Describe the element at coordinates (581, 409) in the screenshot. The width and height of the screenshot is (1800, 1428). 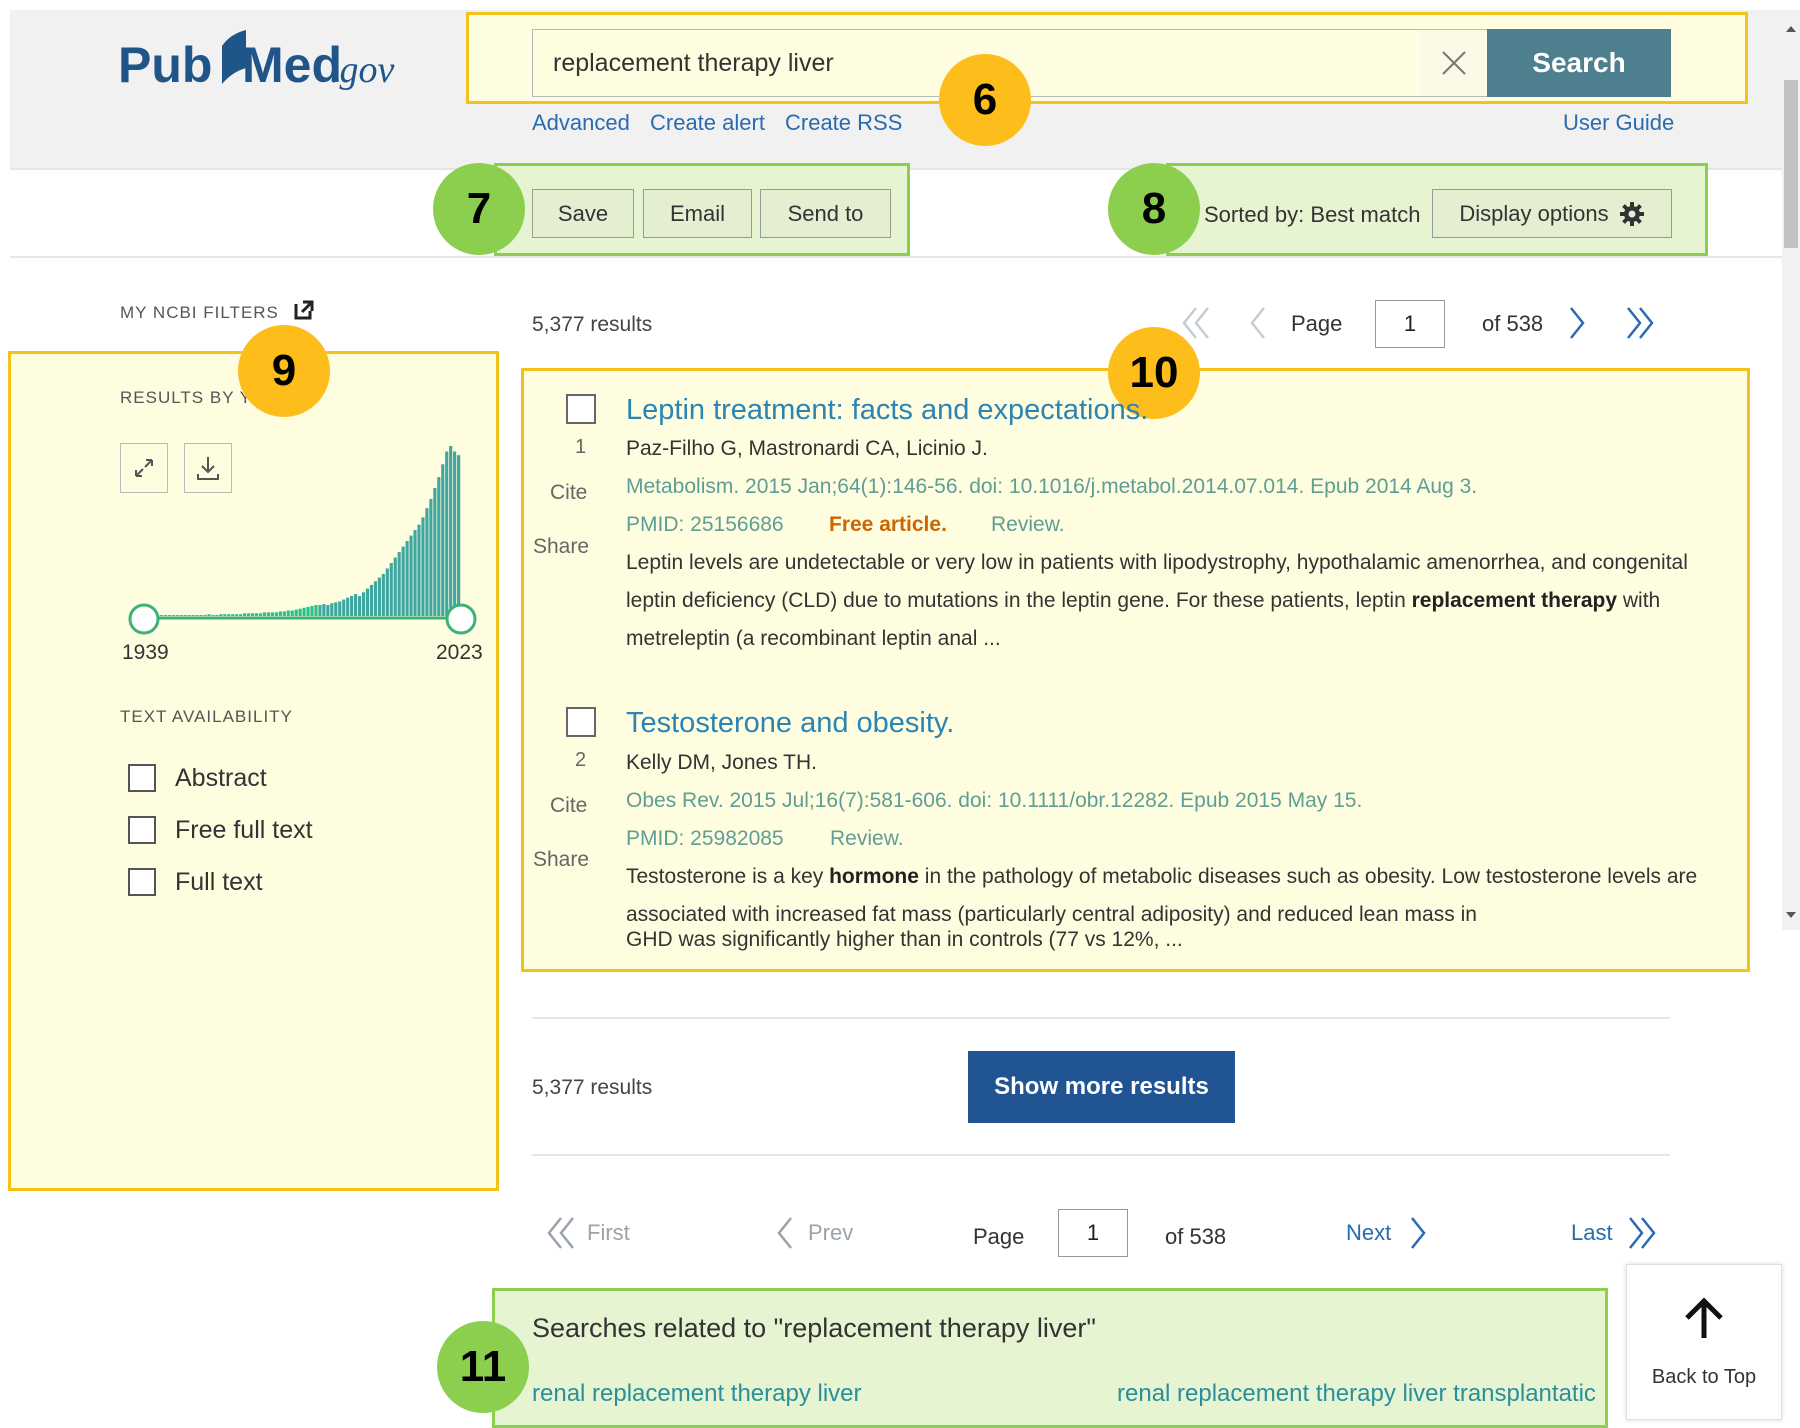
I see `result-1-checkbox` at that location.